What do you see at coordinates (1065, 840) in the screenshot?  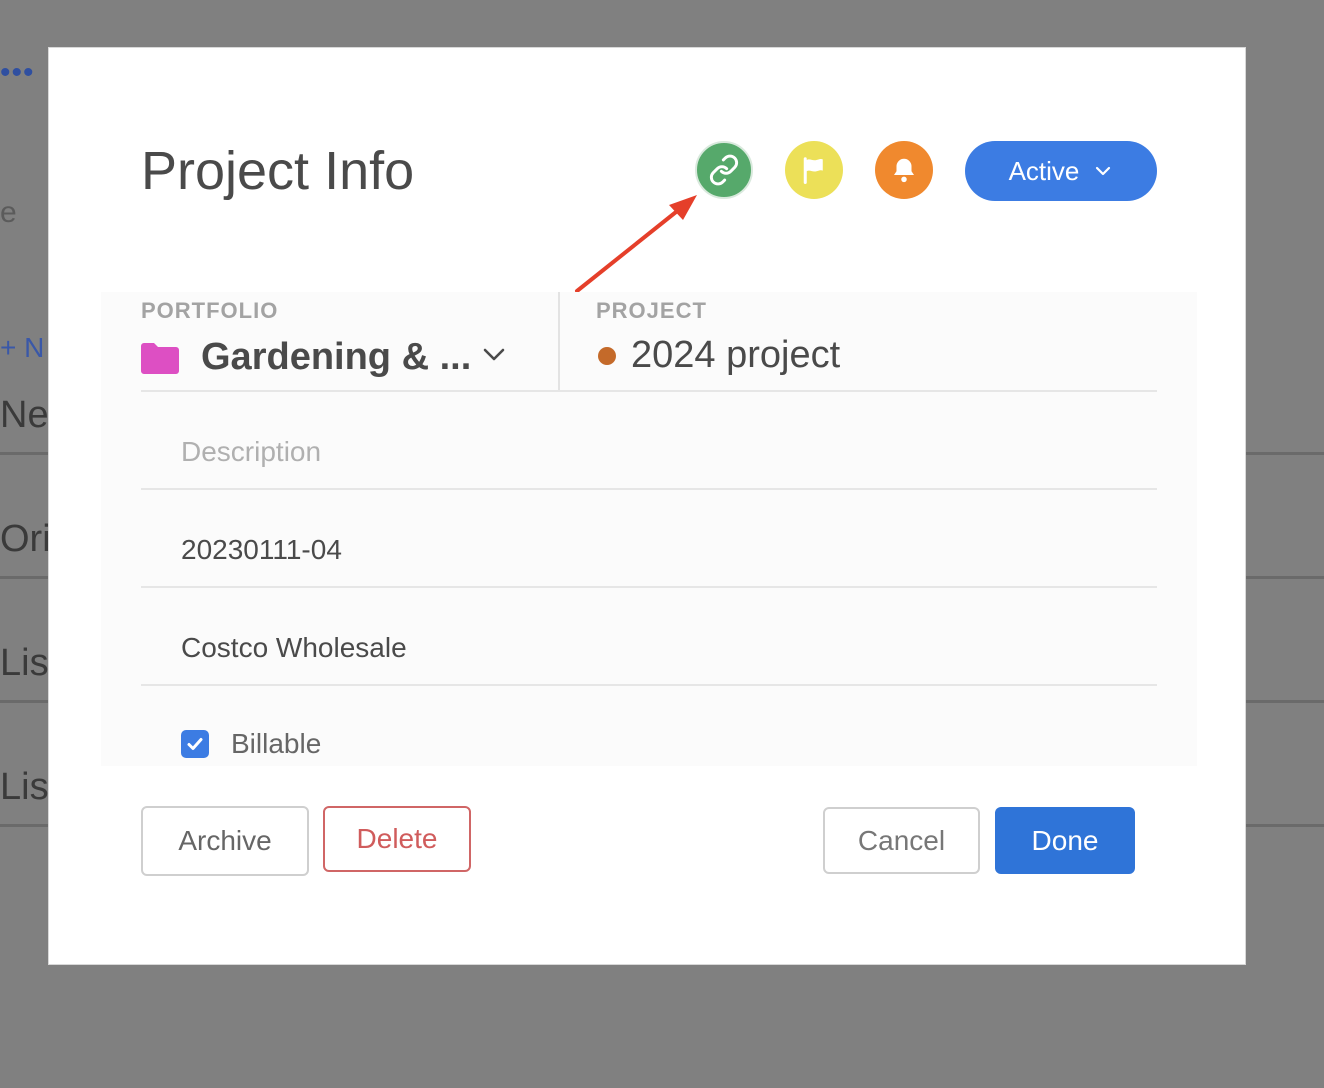 I see `done-button: Done` at bounding box center [1065, 840].